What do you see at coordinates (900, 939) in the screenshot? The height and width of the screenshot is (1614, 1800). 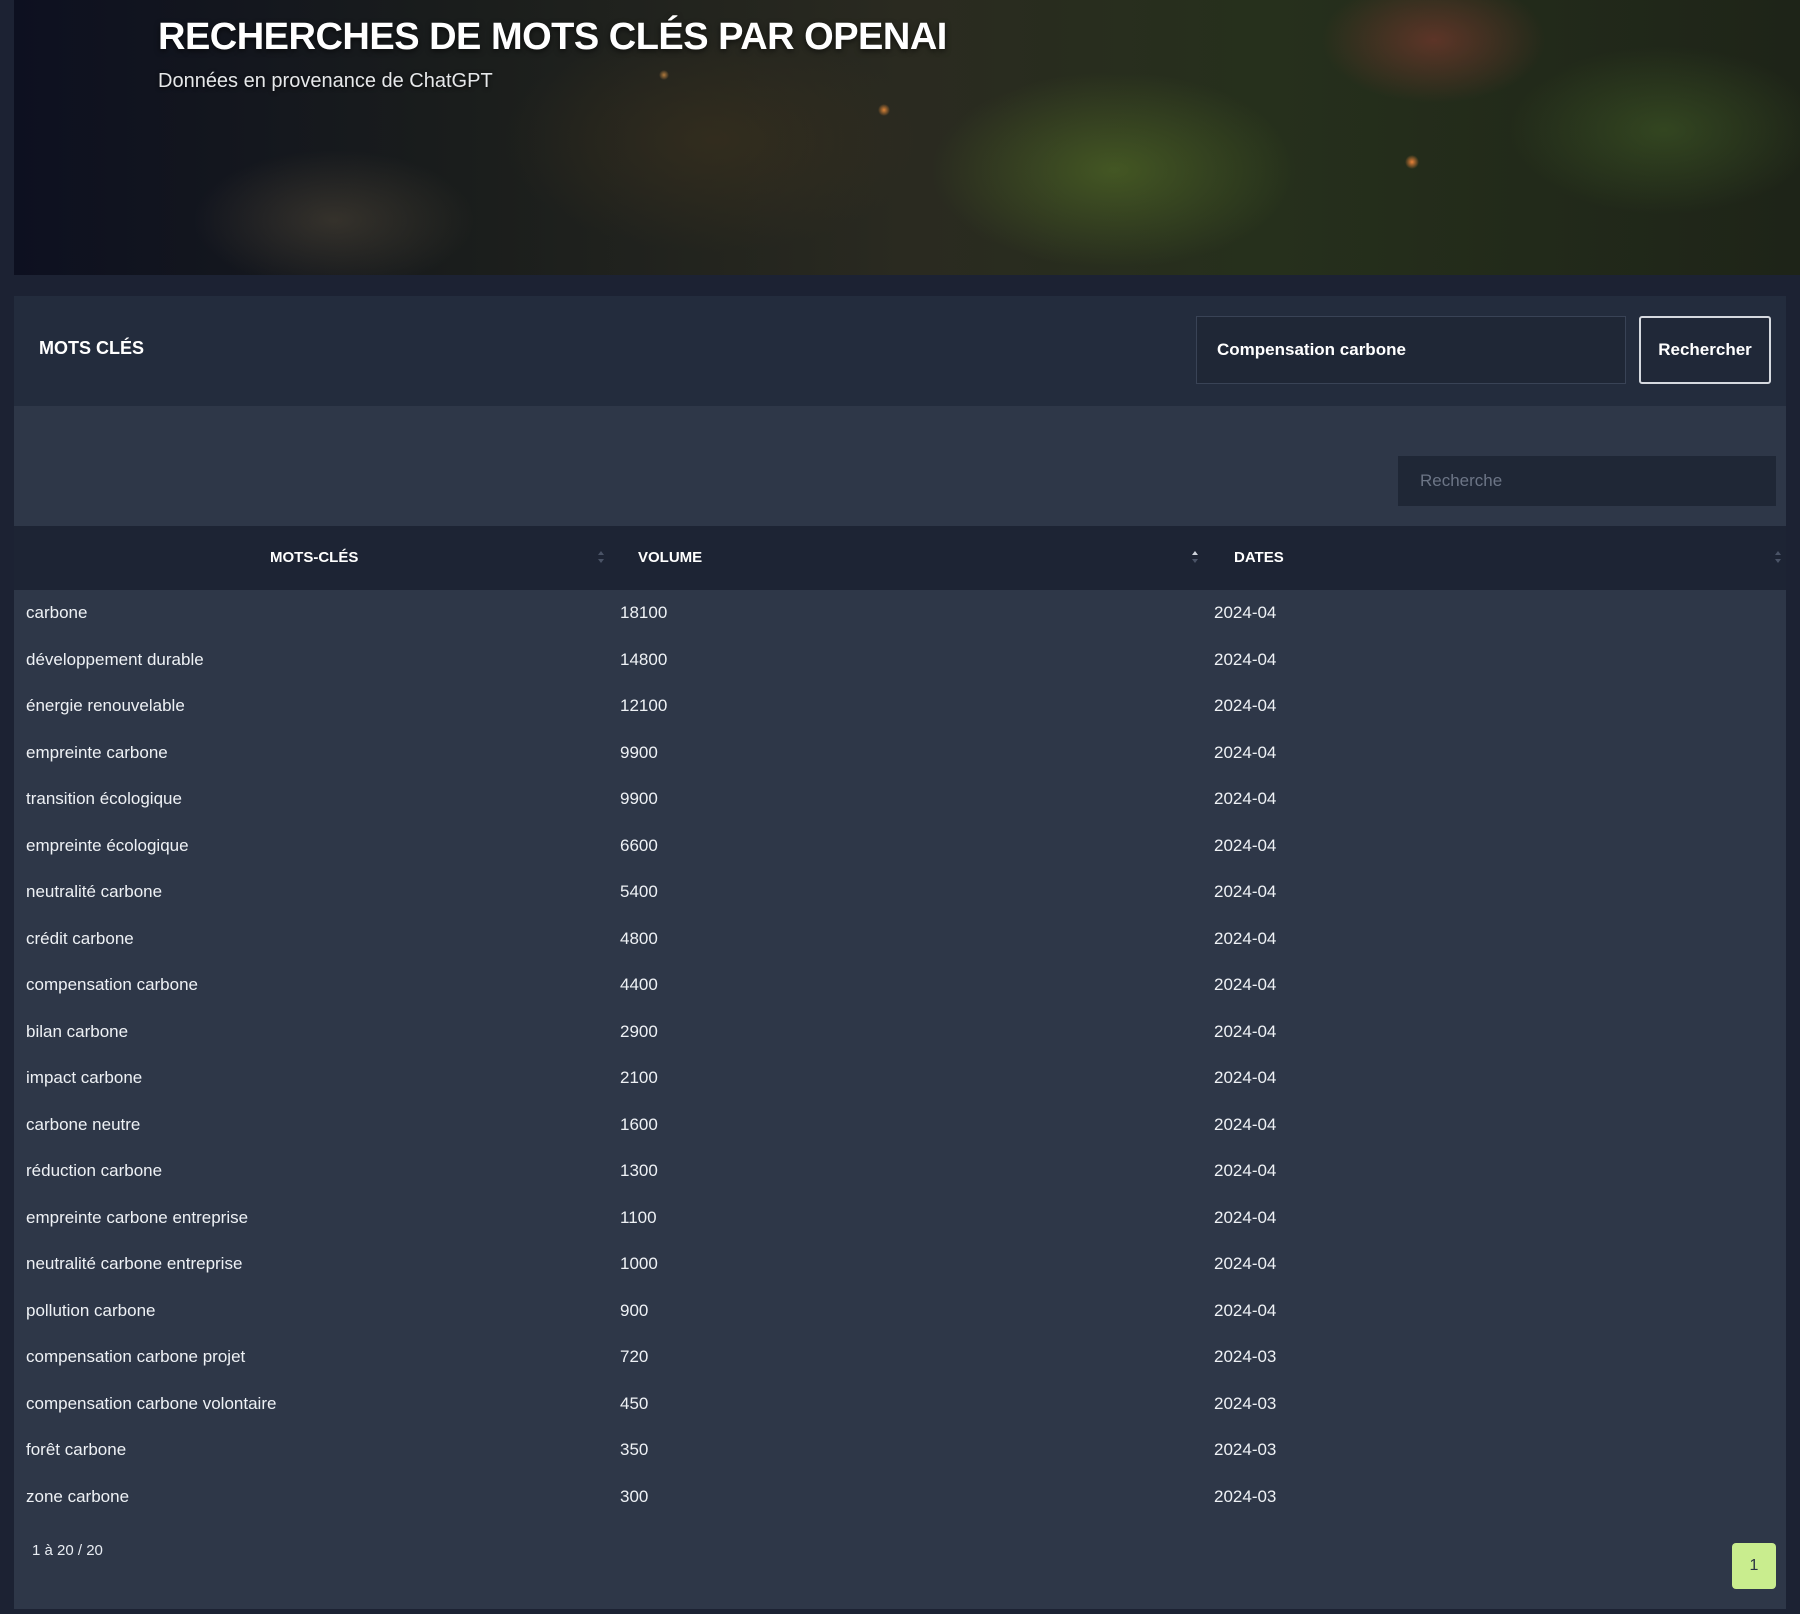 I see `table-row: crédit carbone 4800 2024-04` at bounding box center [900, 939].